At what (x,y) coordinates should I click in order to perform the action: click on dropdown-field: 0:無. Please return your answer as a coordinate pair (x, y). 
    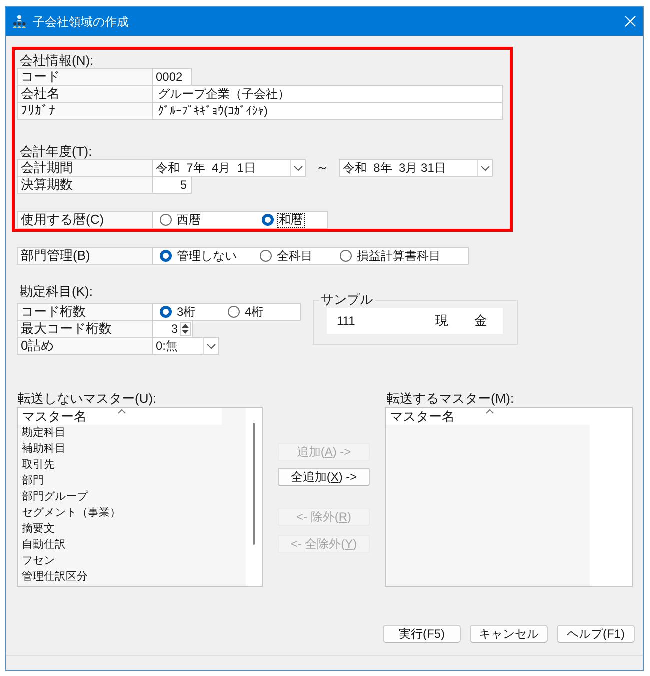
    Looking at the image, I should click on (185, 346).